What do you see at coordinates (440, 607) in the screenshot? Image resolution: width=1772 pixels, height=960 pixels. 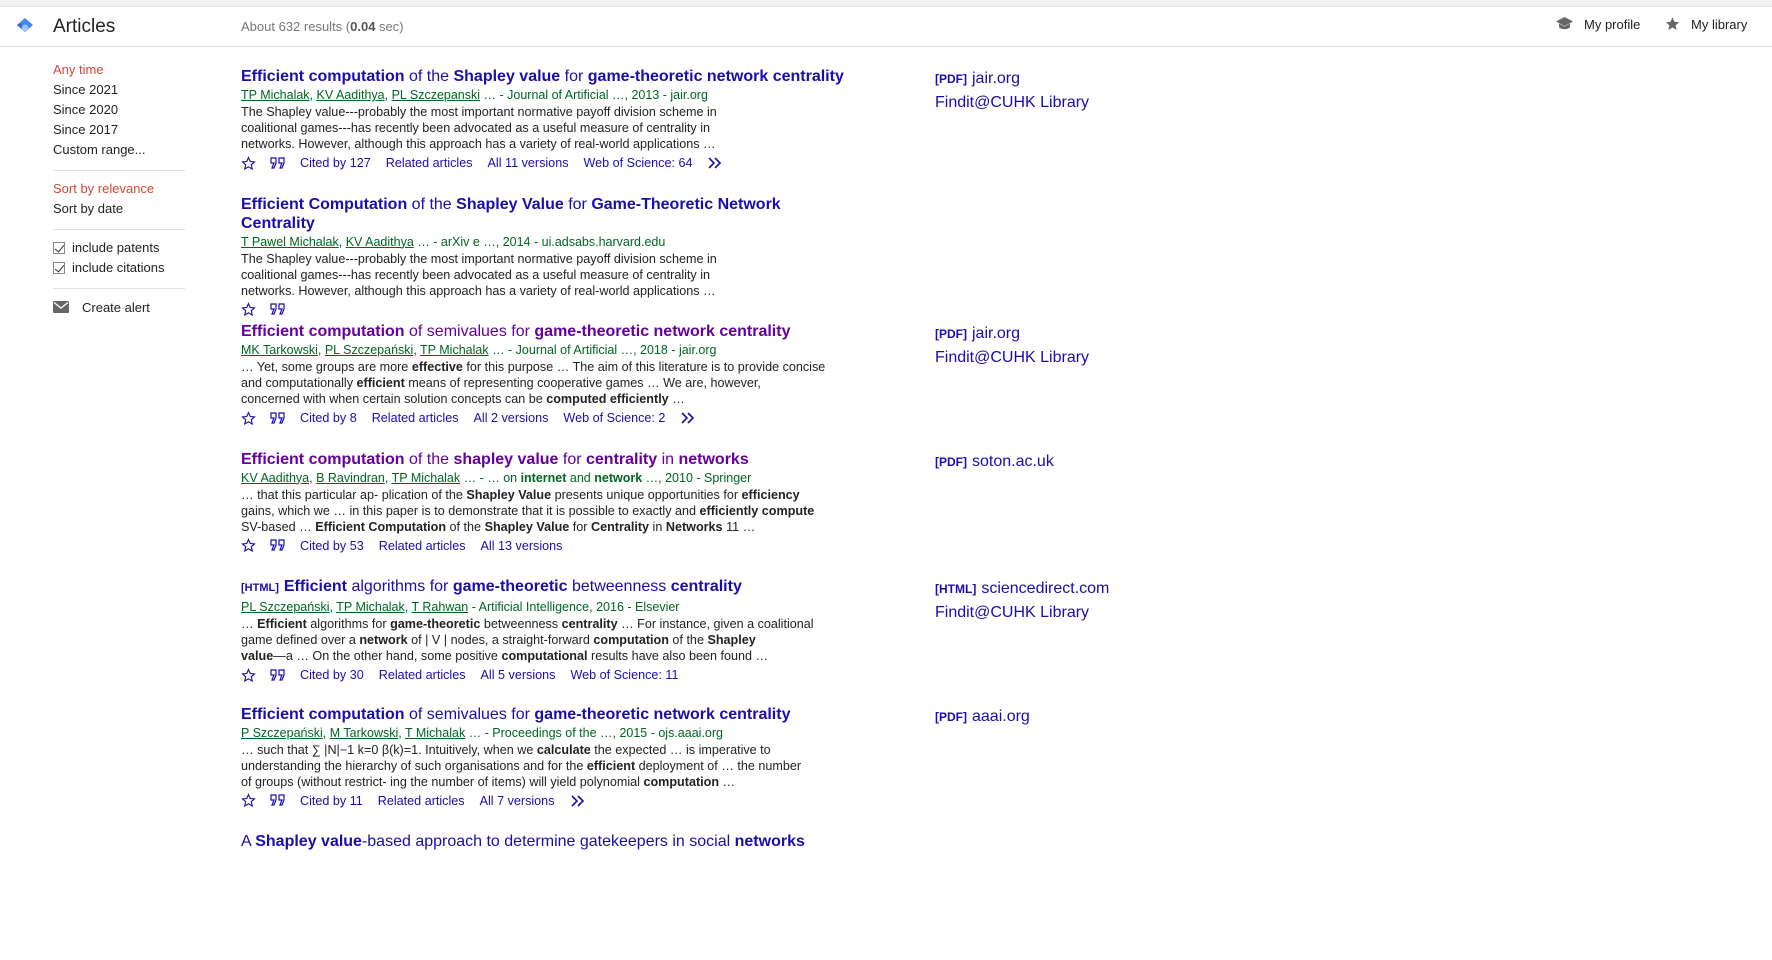 I see `author-link: T Rahwan` at bounding box center [440, 607].